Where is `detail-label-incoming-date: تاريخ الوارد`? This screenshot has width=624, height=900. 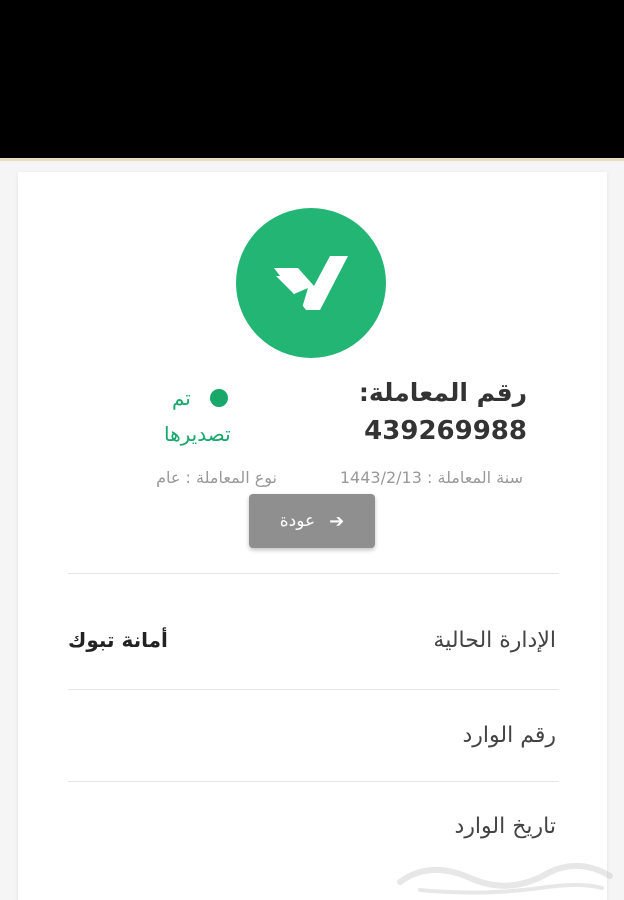 detail-label-incoming-date: تاريخ الوارد is located at coordinates (505, 826).